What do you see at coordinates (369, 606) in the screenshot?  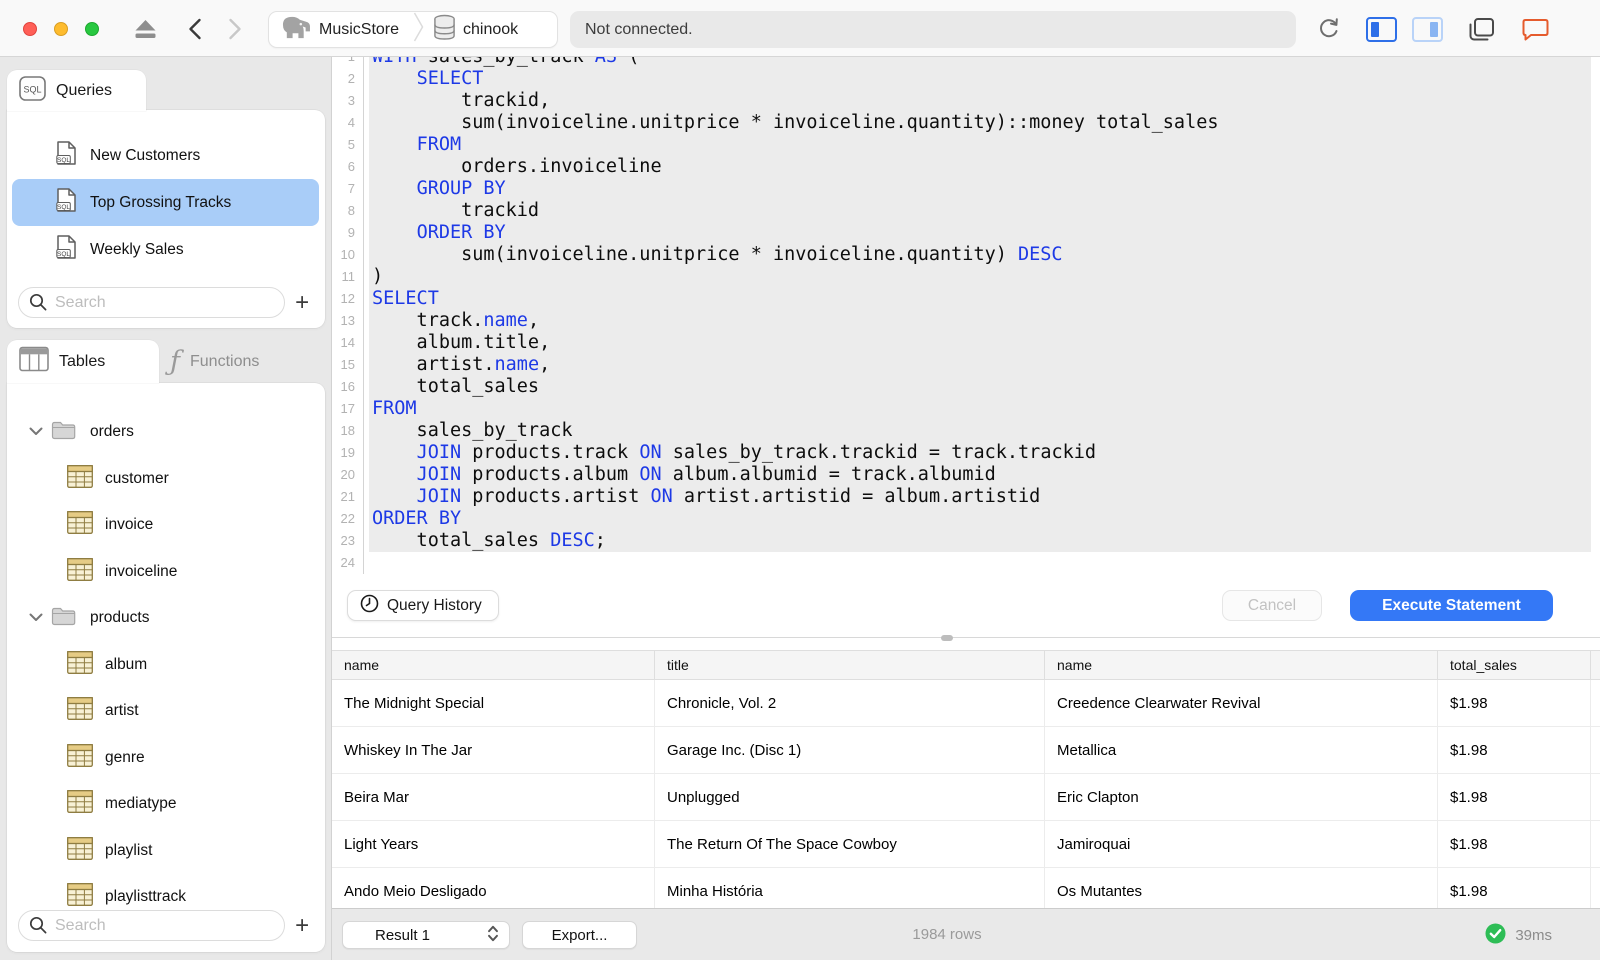 I see `clock-icon` at bounding box center [369, 606].